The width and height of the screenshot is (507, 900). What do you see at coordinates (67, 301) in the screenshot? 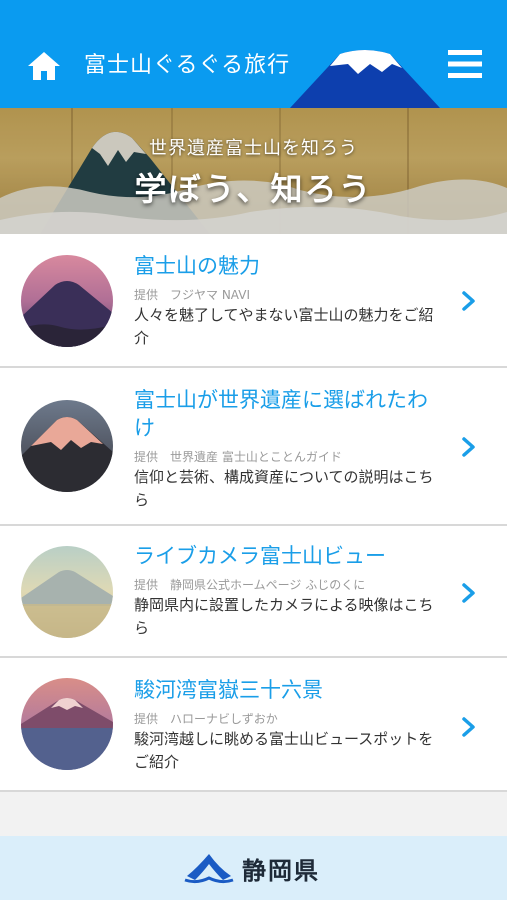
I see `fuji-sunset-thumbnail` at bounding box center [67, 301].